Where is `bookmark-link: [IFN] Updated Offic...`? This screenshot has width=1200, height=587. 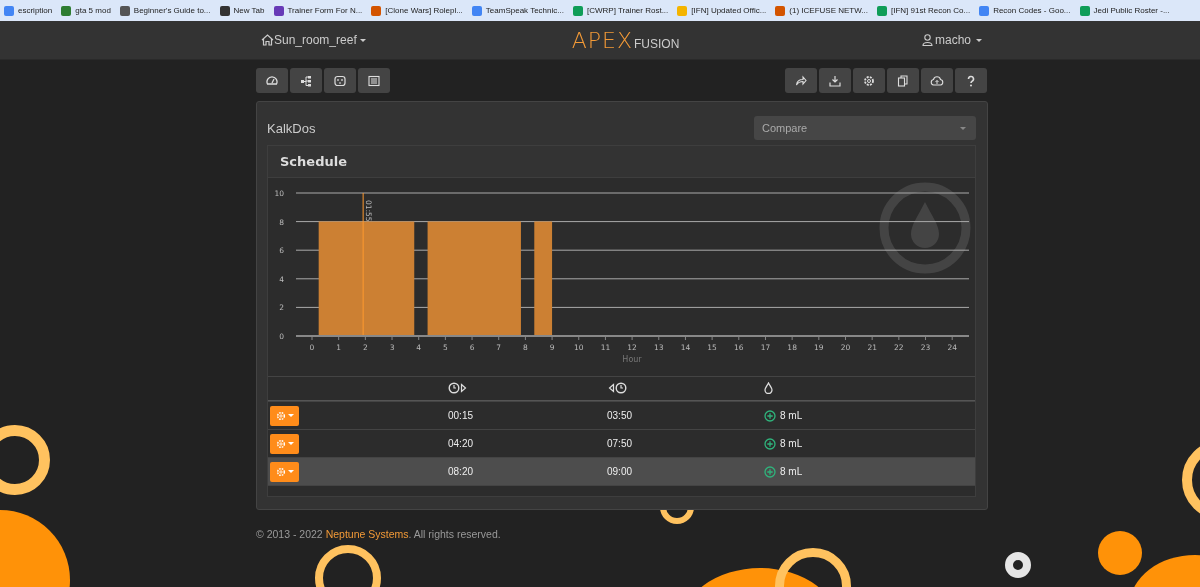 bookmark-link: [IFN] Updated Offic... is located at coordinates (722, 10).